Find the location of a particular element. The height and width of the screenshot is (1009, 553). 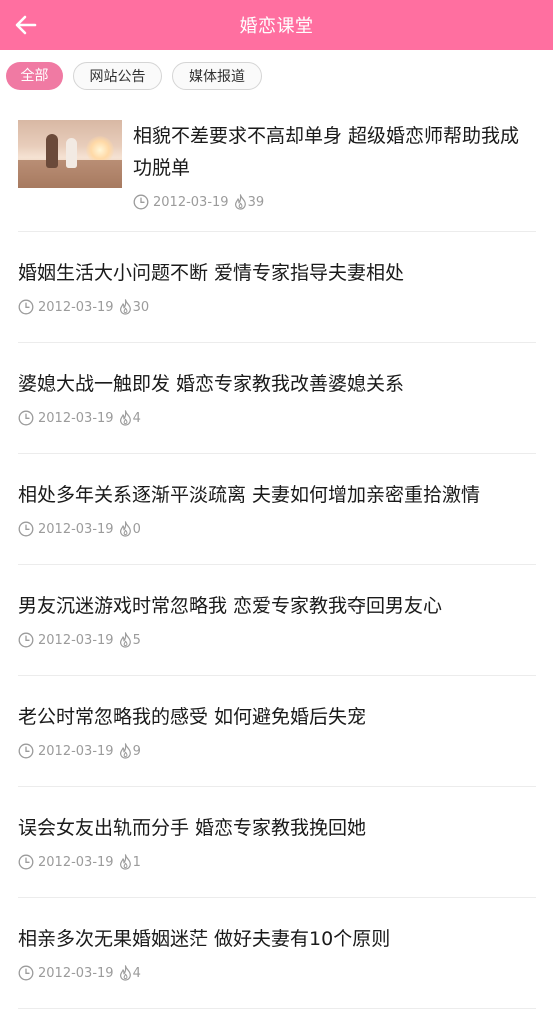

back-button is located at coordinates (26, 25).